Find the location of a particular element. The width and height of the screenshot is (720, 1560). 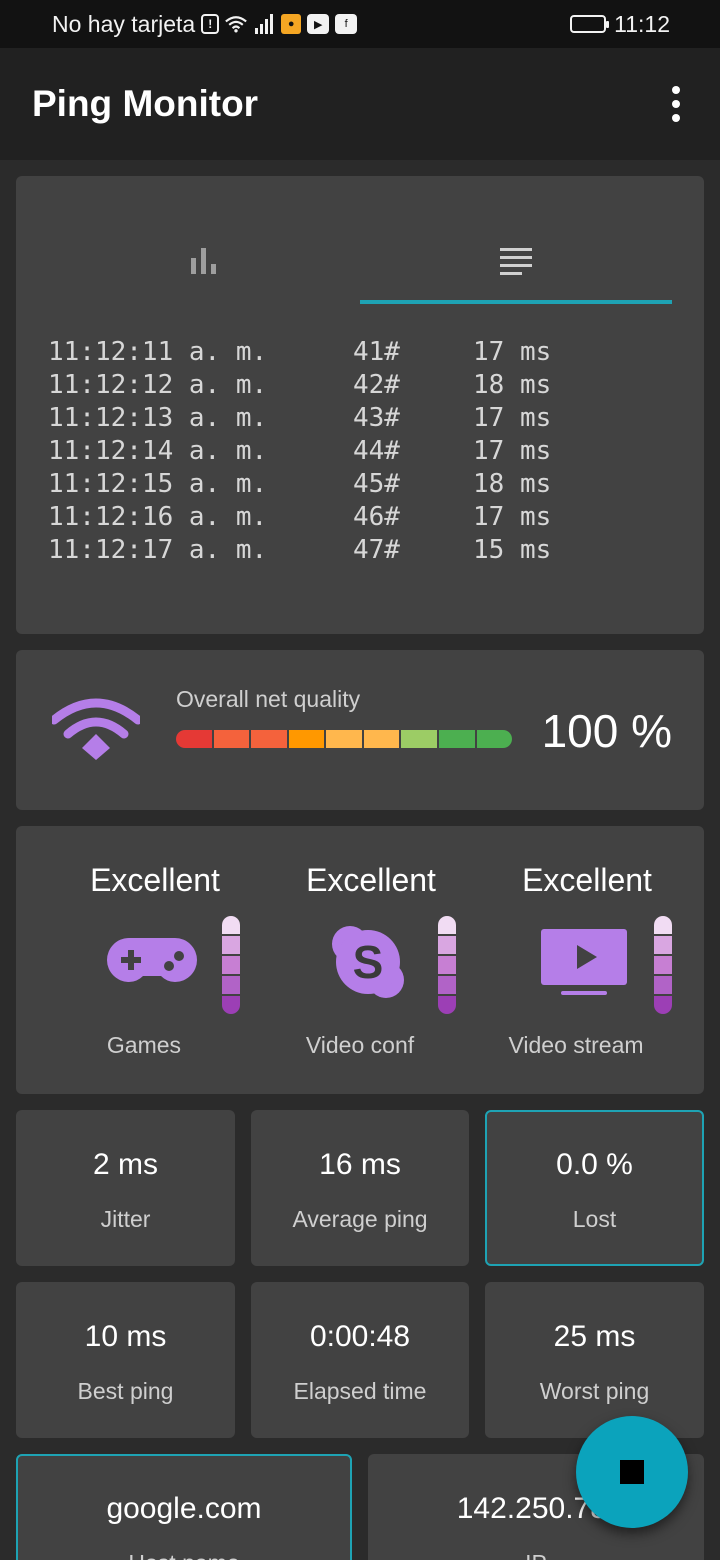

stat-label: Lost is located at coordinates (594, 1219).